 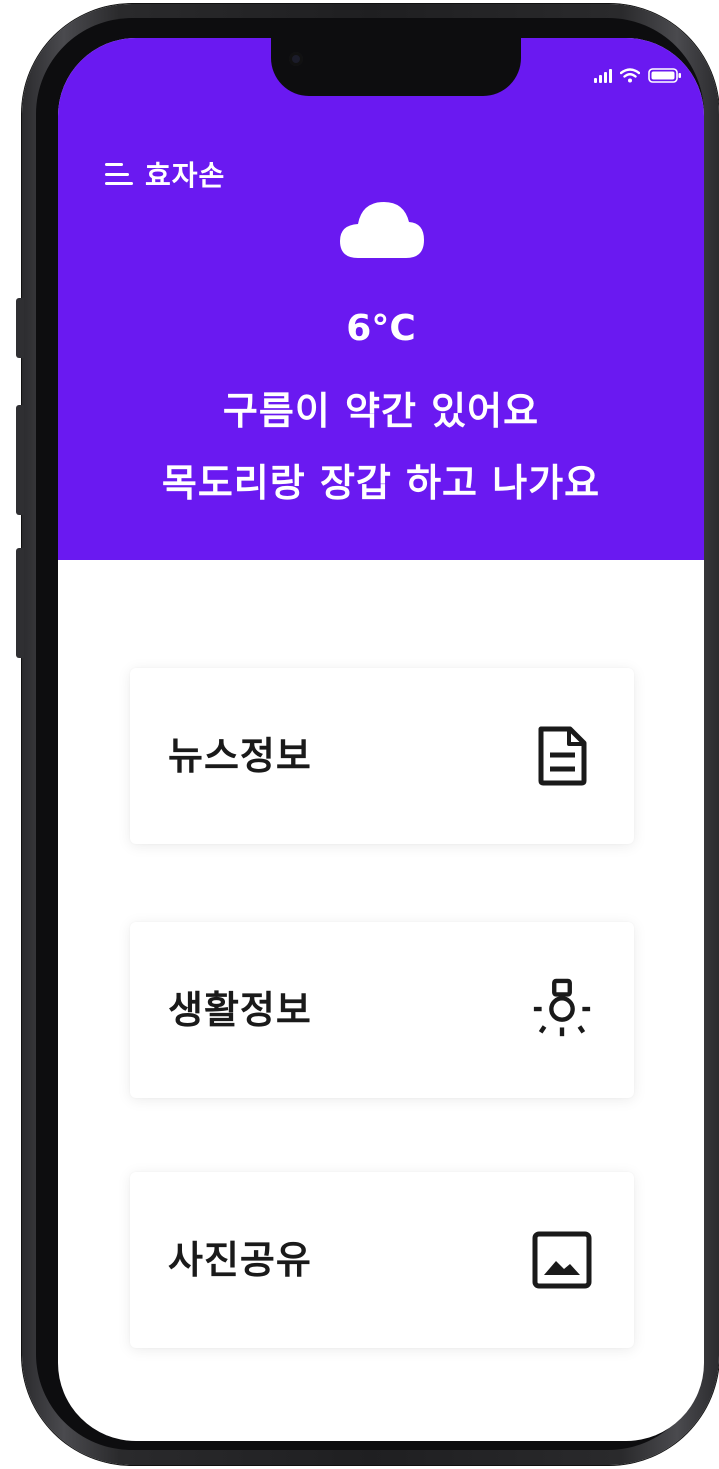 I want to click on signal-icon, so click(x=603, y=75).